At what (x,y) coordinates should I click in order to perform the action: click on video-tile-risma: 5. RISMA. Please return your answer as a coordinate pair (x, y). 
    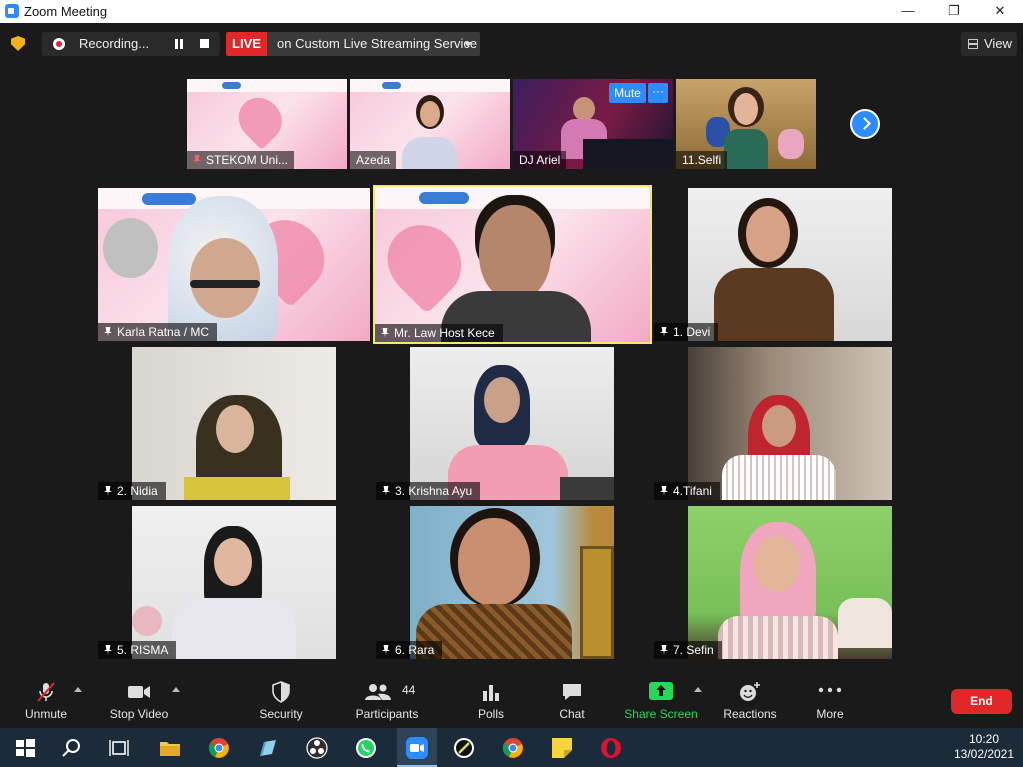
    Looking at the image, I should click on (234, 582).